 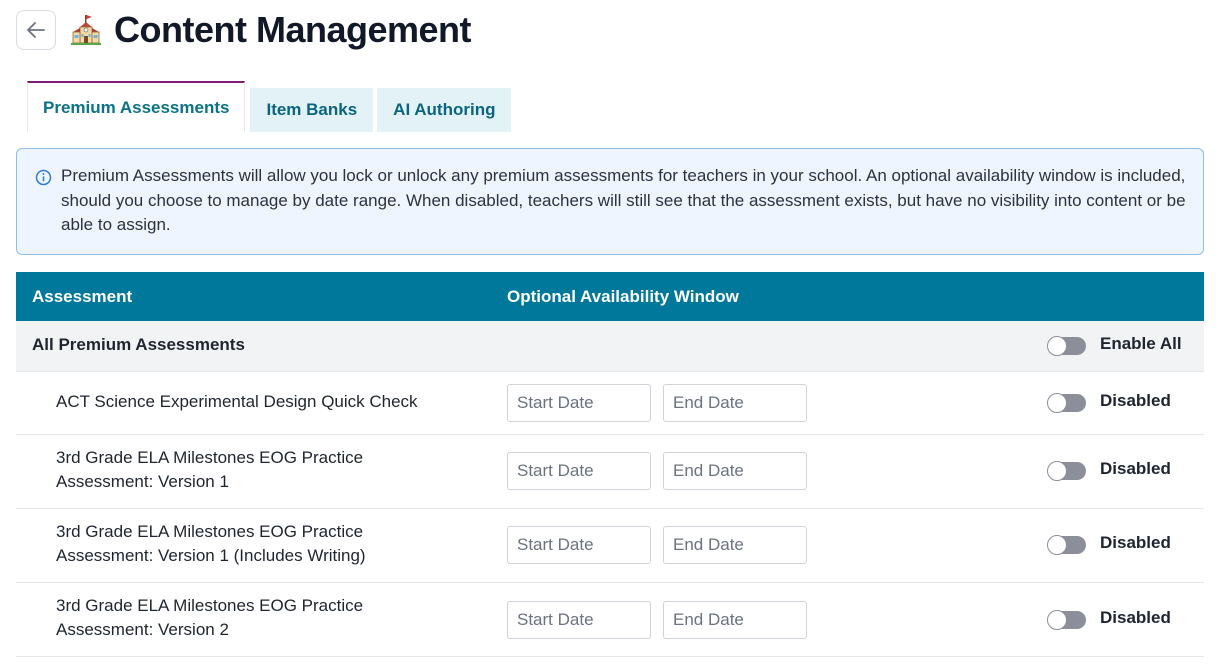 What do you see at coordinates (1141, 343) in the screenshot?
I see `enable-all-label: Enable All` at bounding box center [1141, 343].